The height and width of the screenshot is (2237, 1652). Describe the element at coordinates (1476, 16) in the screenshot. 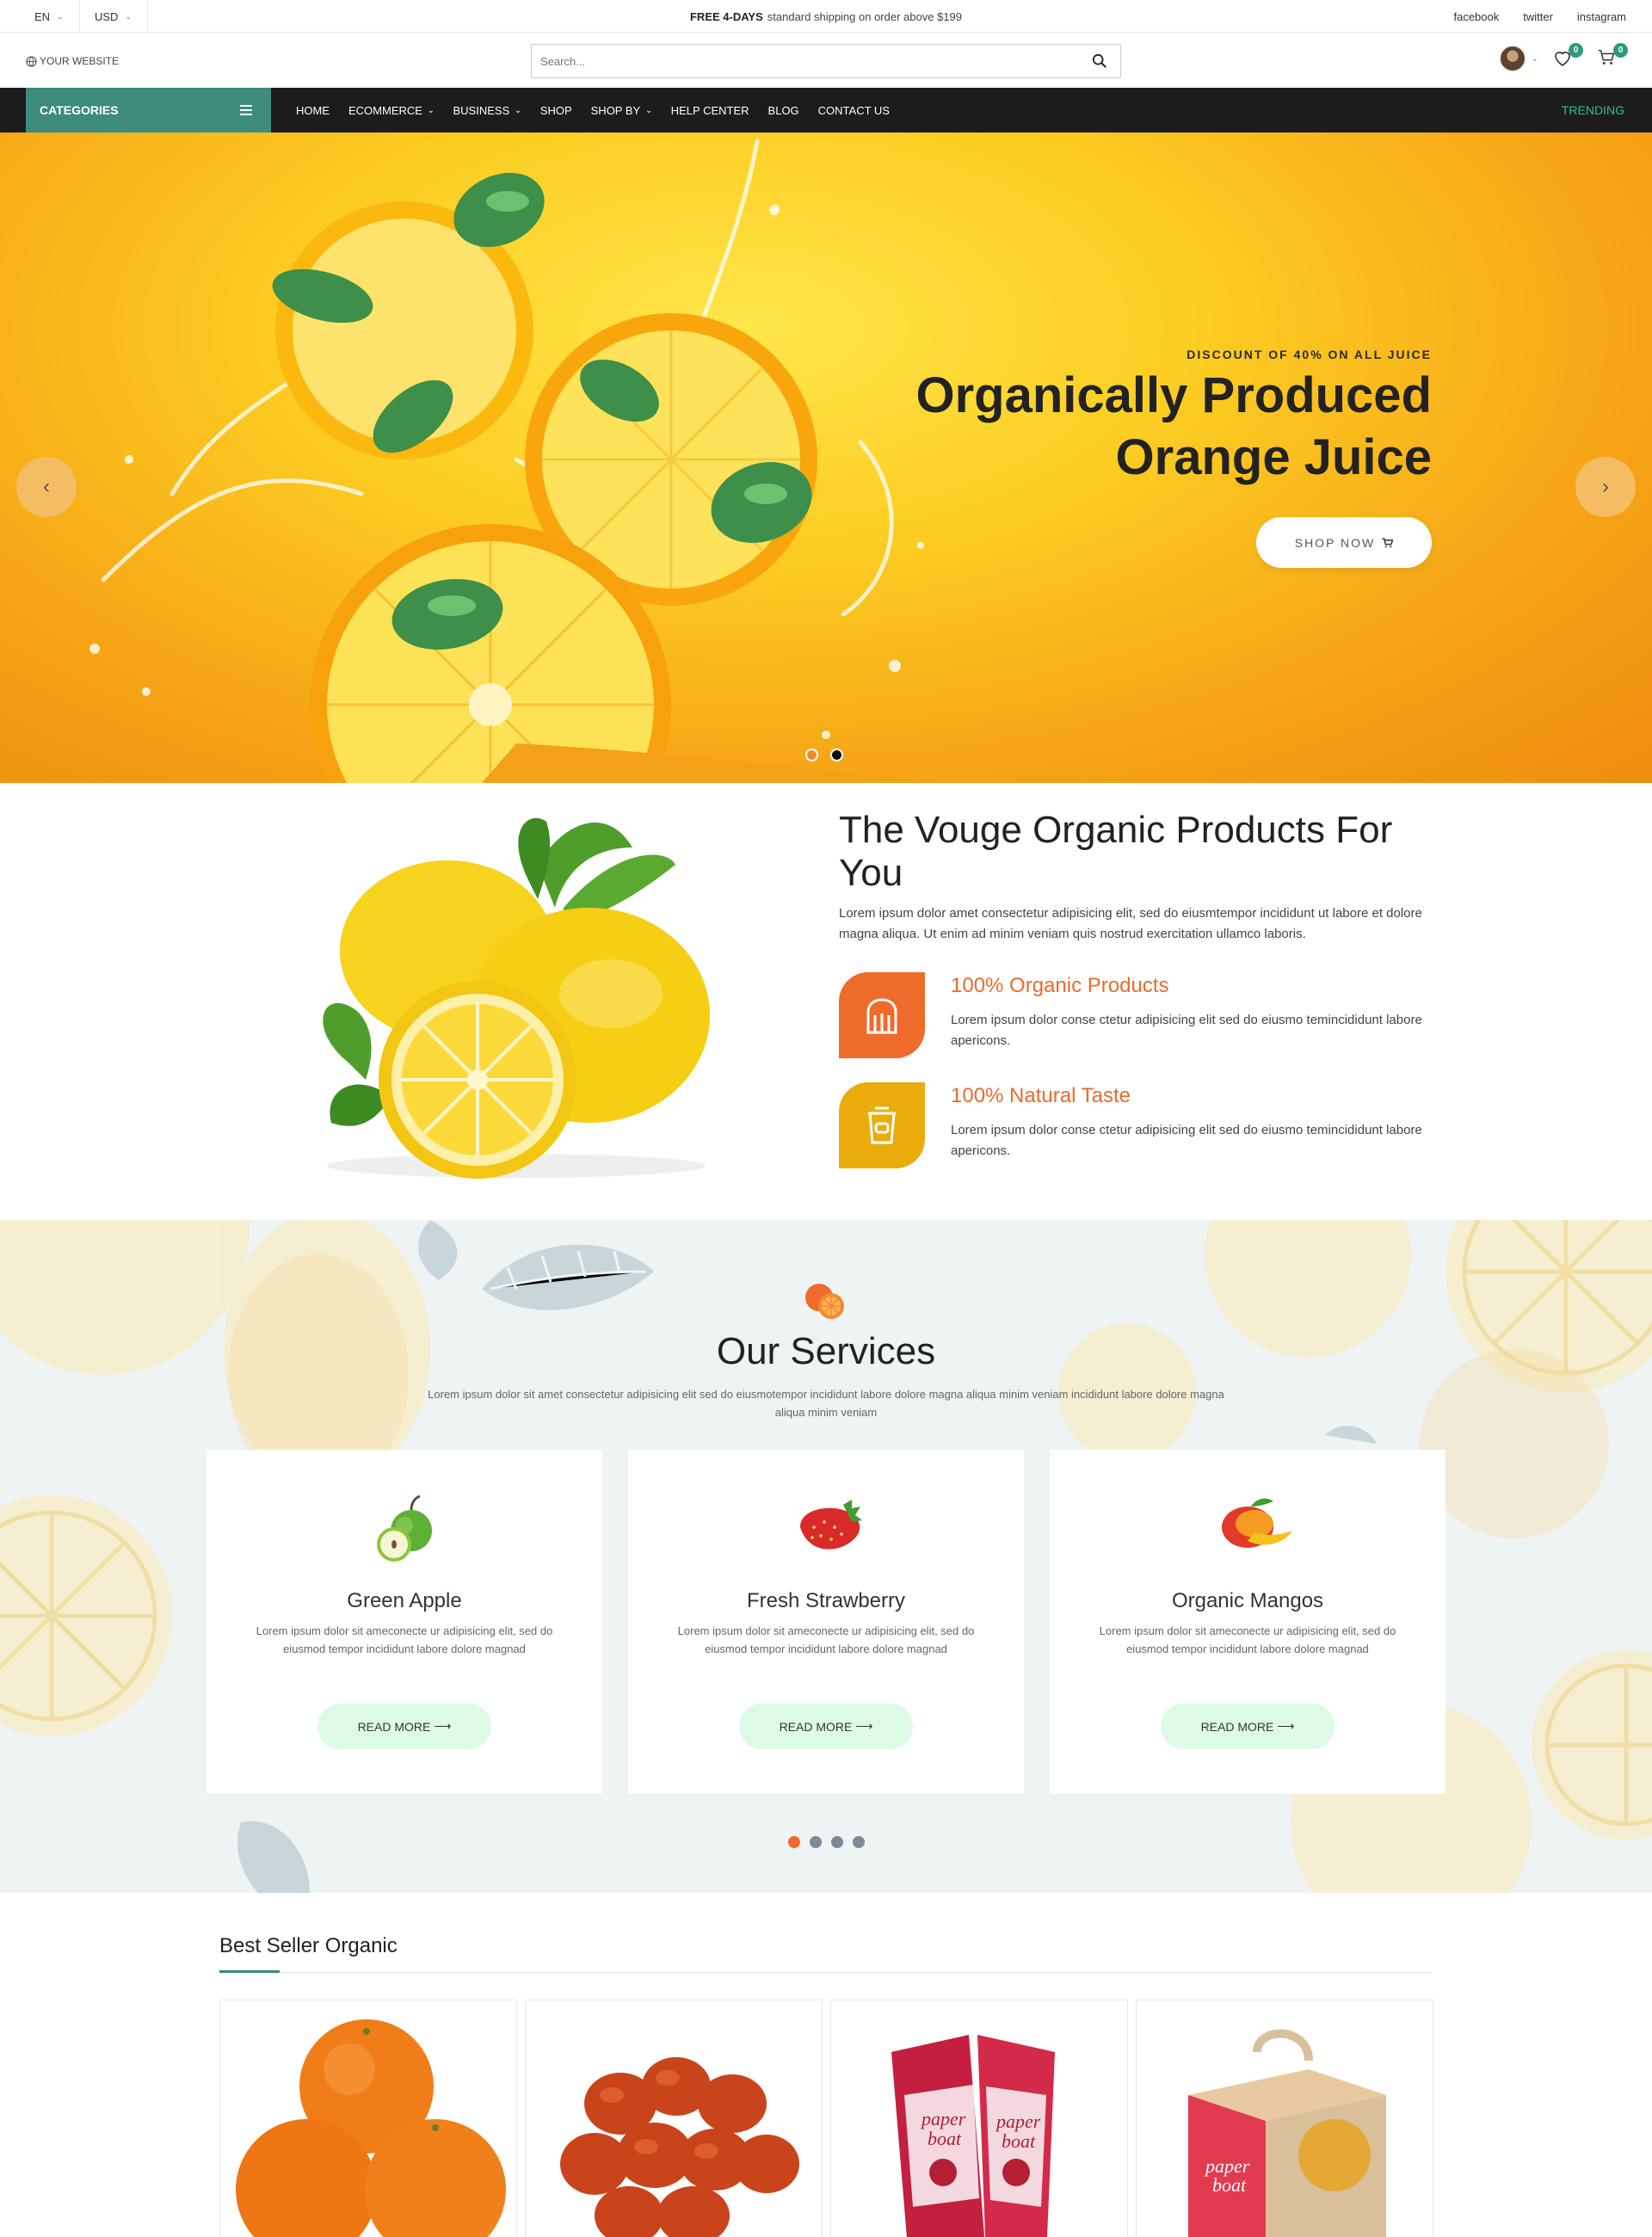

I see `facebook-link: facebook` at that location.